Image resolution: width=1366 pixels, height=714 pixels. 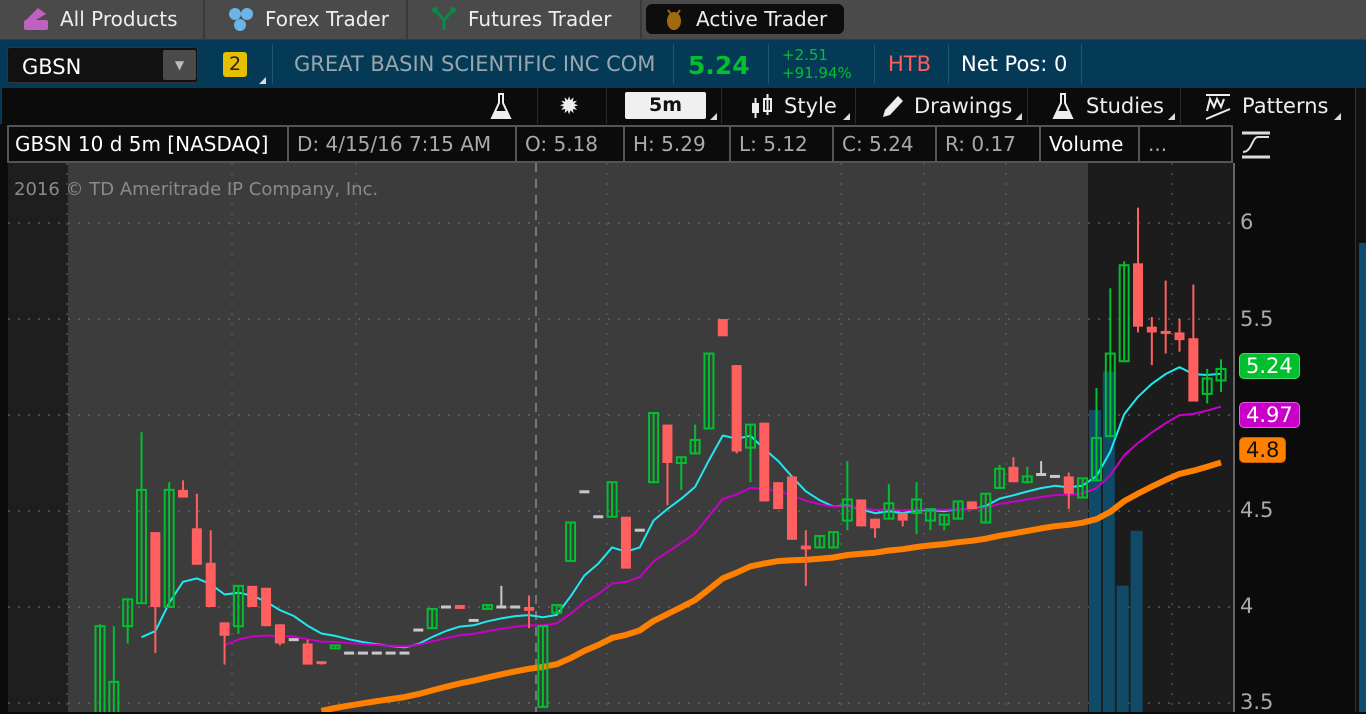 I want to click on drawings-menu: Drawings, so click(x=946, y=106).